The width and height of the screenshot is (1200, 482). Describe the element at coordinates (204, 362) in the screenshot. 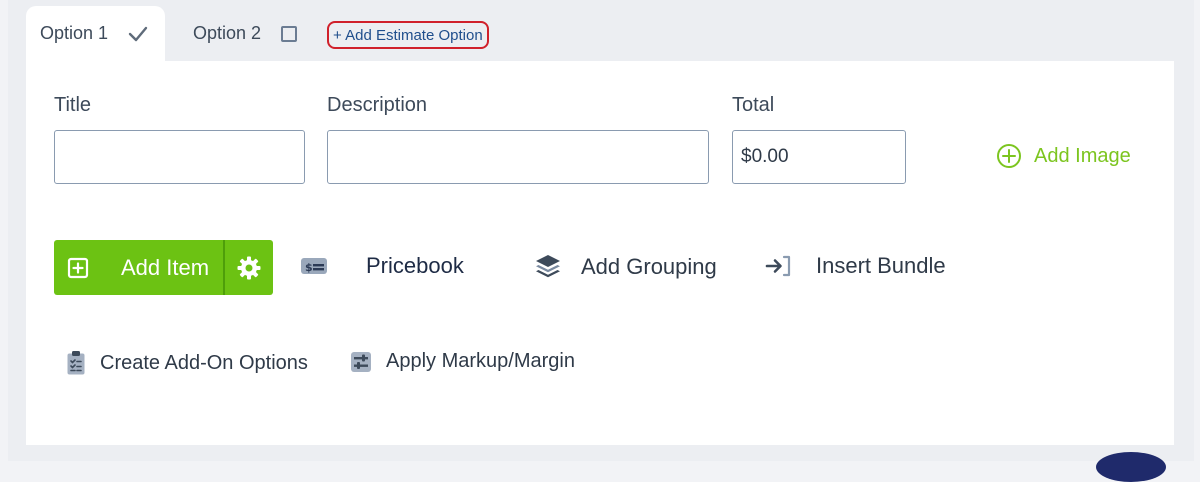

I see `create-addon-options-label: Create Add-On Options` at that location.